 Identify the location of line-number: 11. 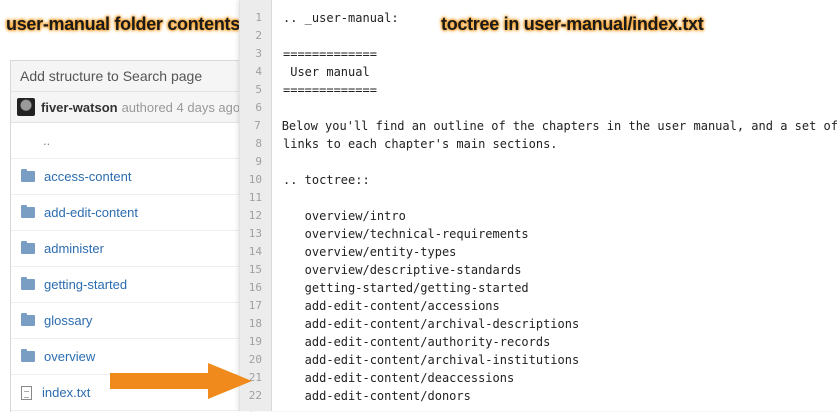
(251, 198).